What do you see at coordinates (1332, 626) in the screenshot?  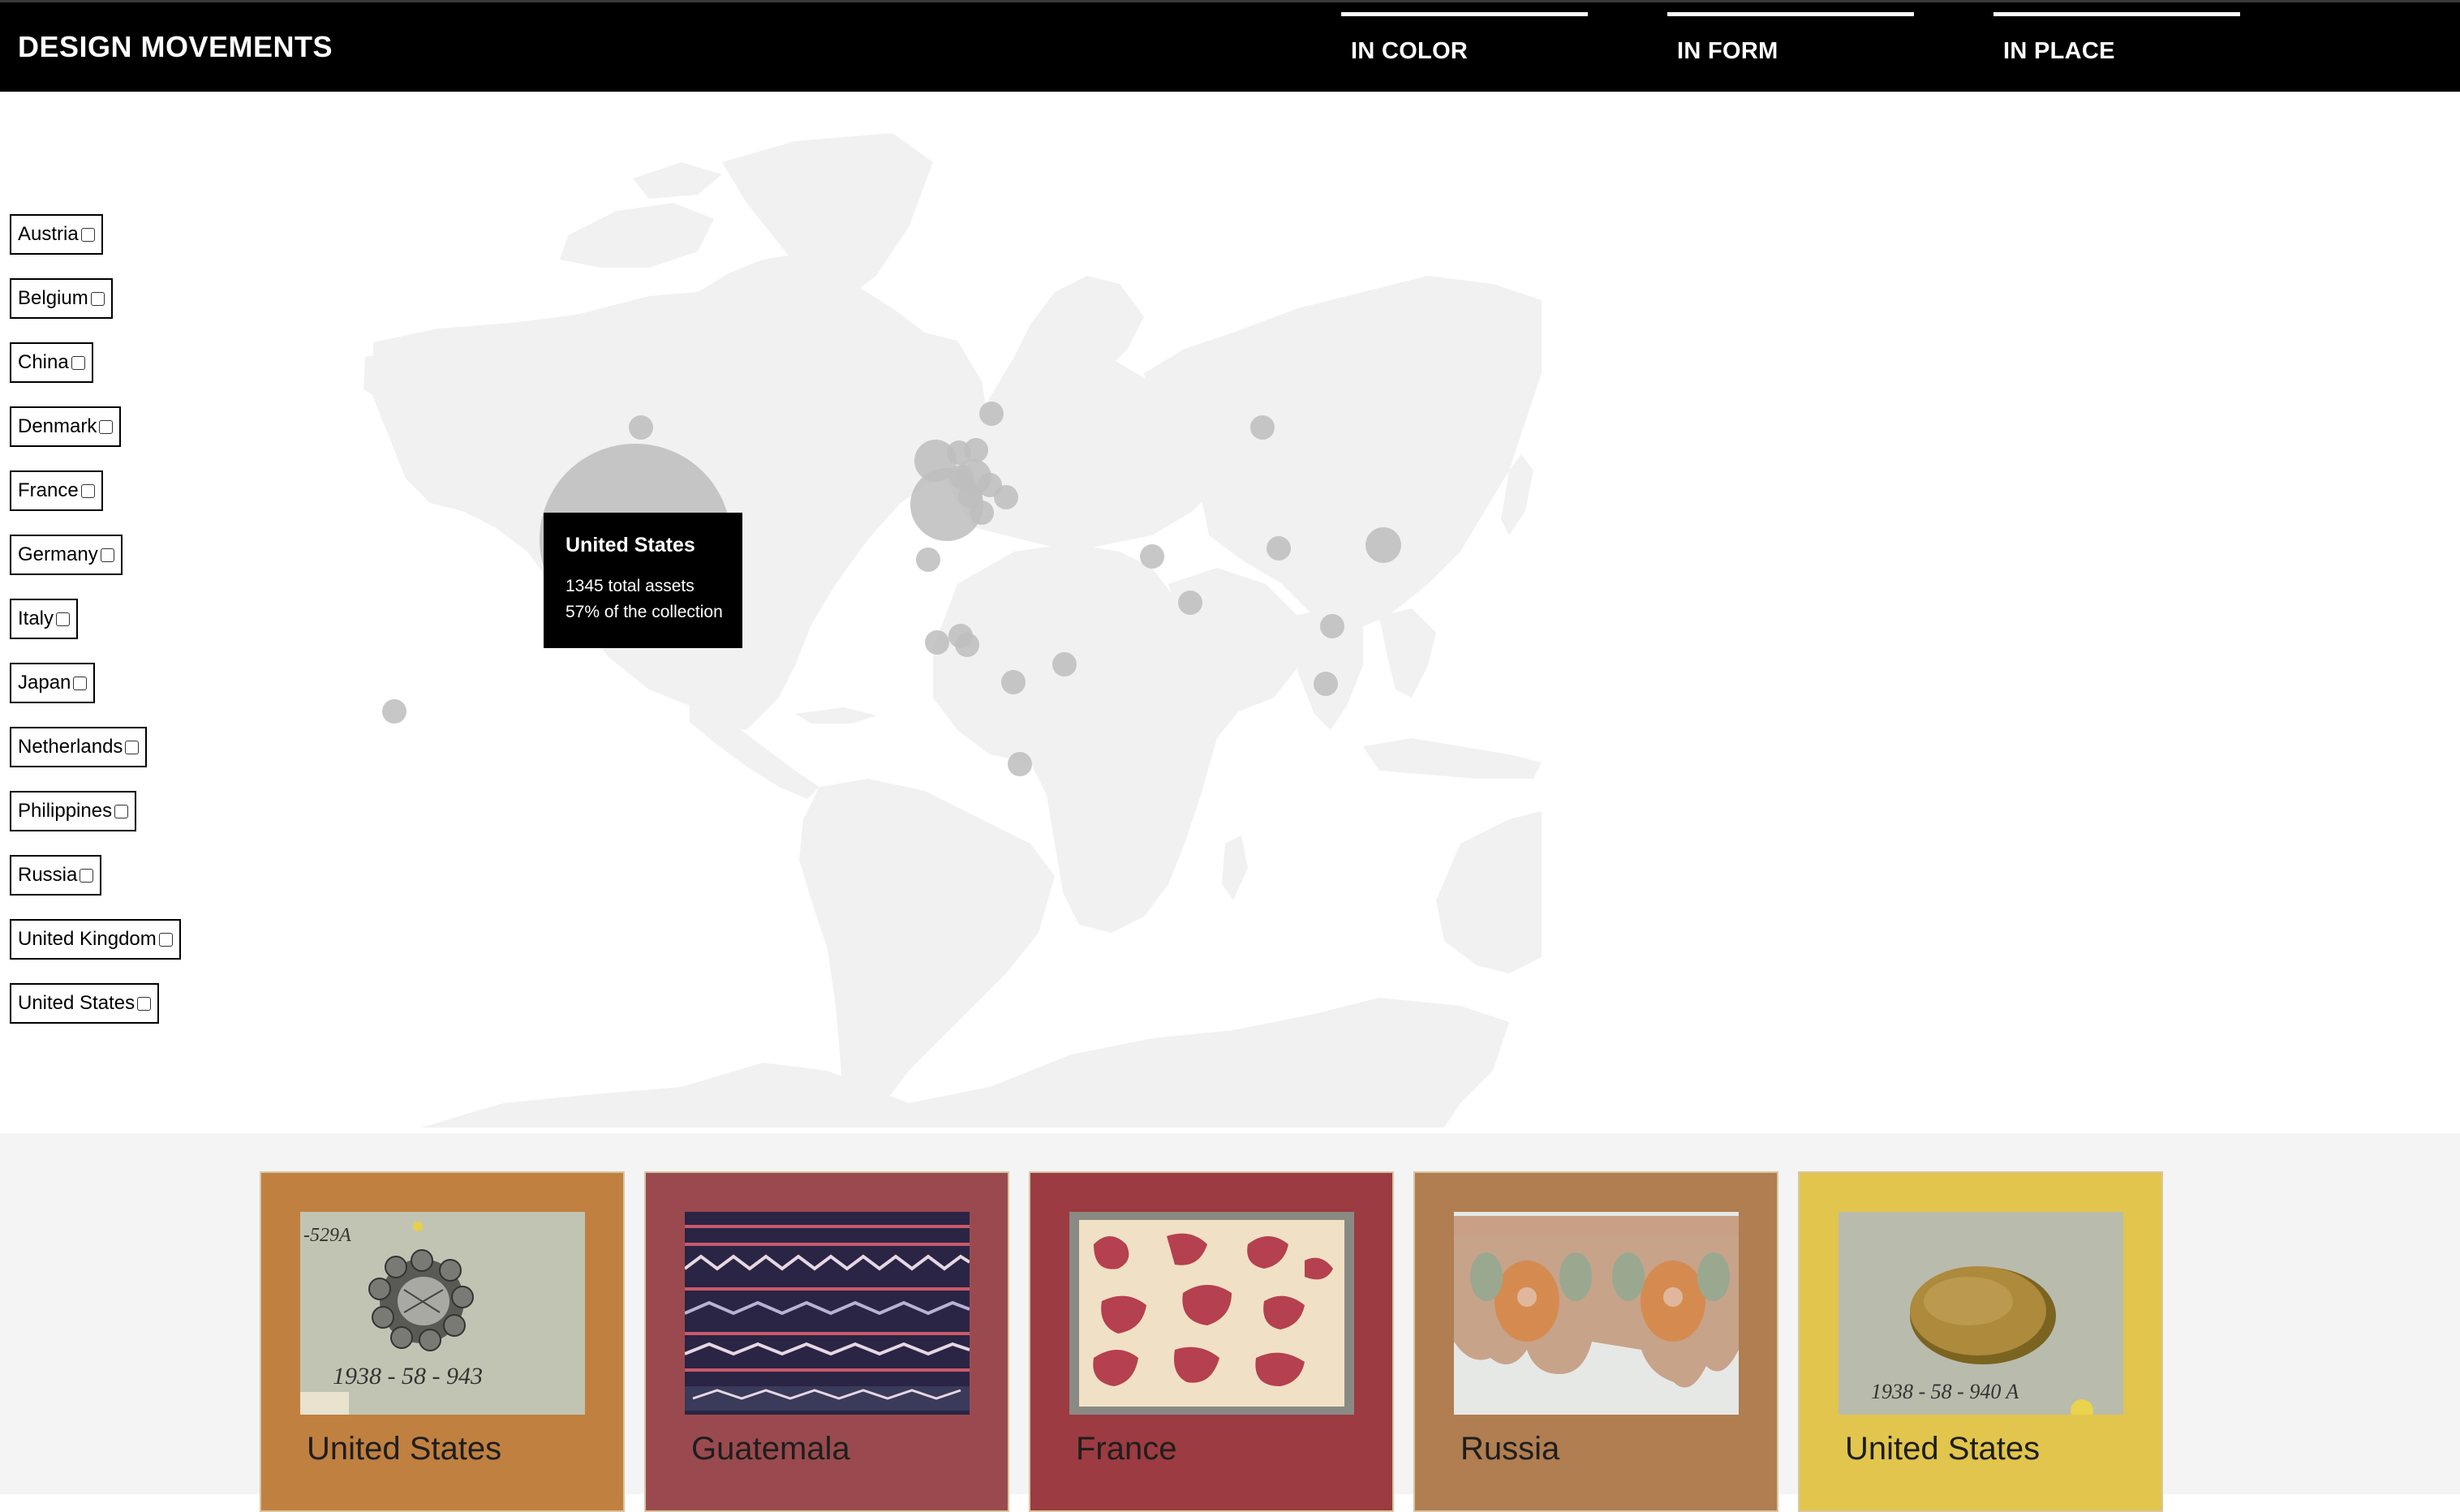 I see `bubble-philippines` at bounding box center [1332, 626].